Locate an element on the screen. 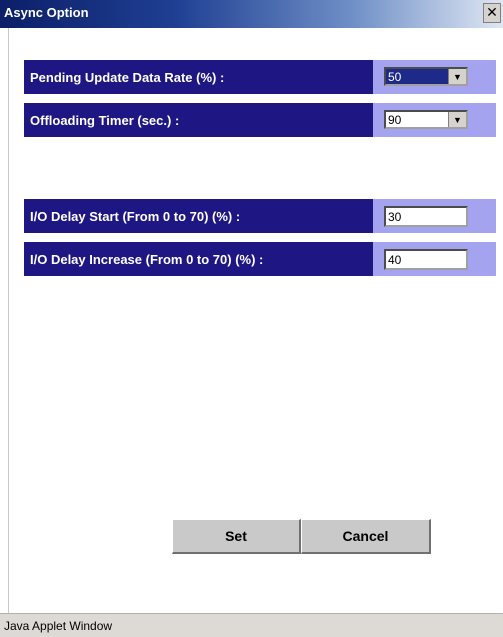  status-bar: Java Applet Window is located at coordinates (251, 625).